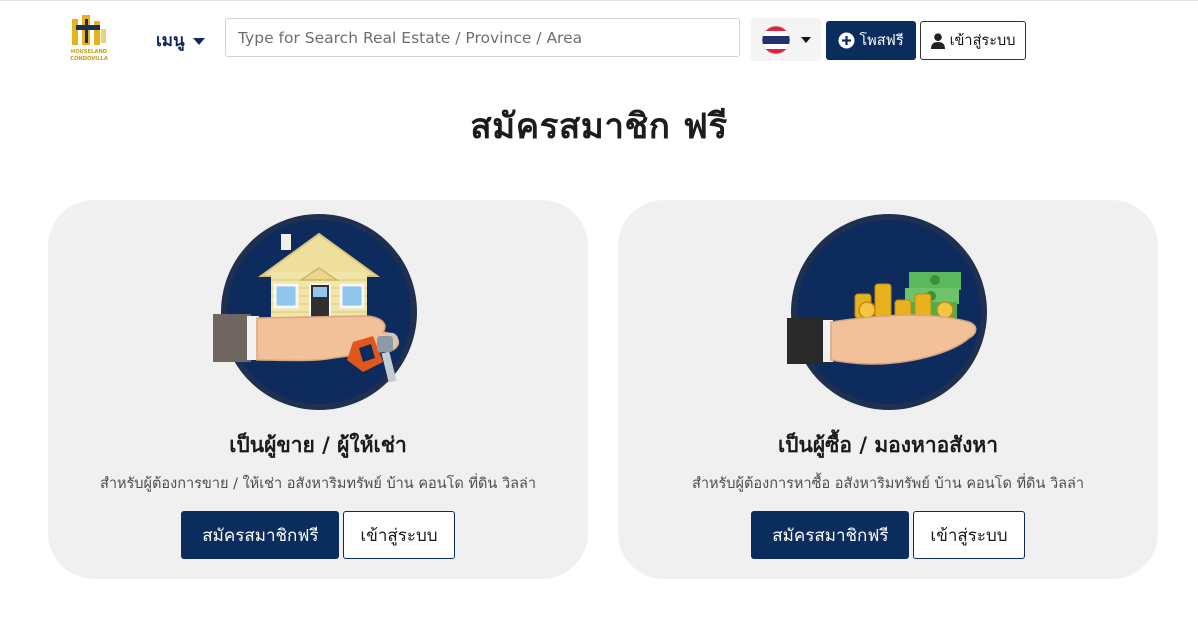 This screenshot has width=1198, height=623. What do you see at coordinates (89, 52) in the screenshot?
I see `logo-text-line1: HOUSELAND` at bounding box center [89, 52].